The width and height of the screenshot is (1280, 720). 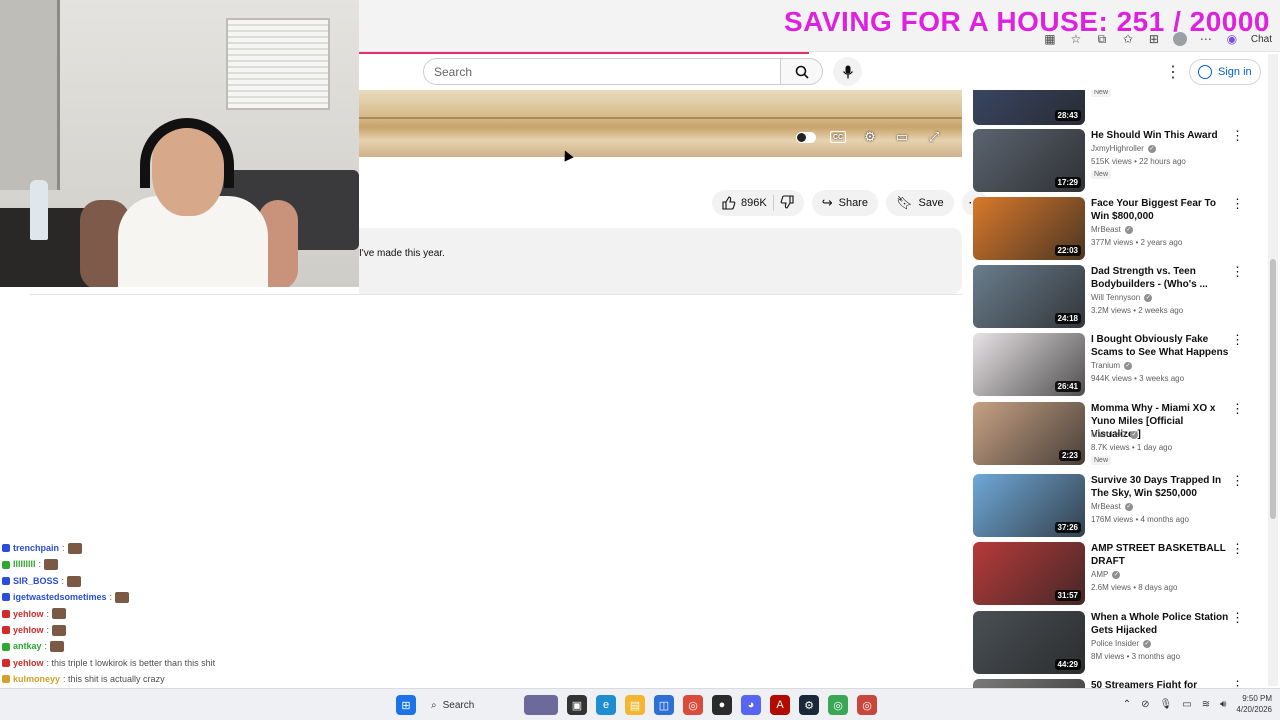 What do you see at coordinates (870, 137) in the screenshot?
I see `settings-button: ⚙` at bounding box center [870, 137].